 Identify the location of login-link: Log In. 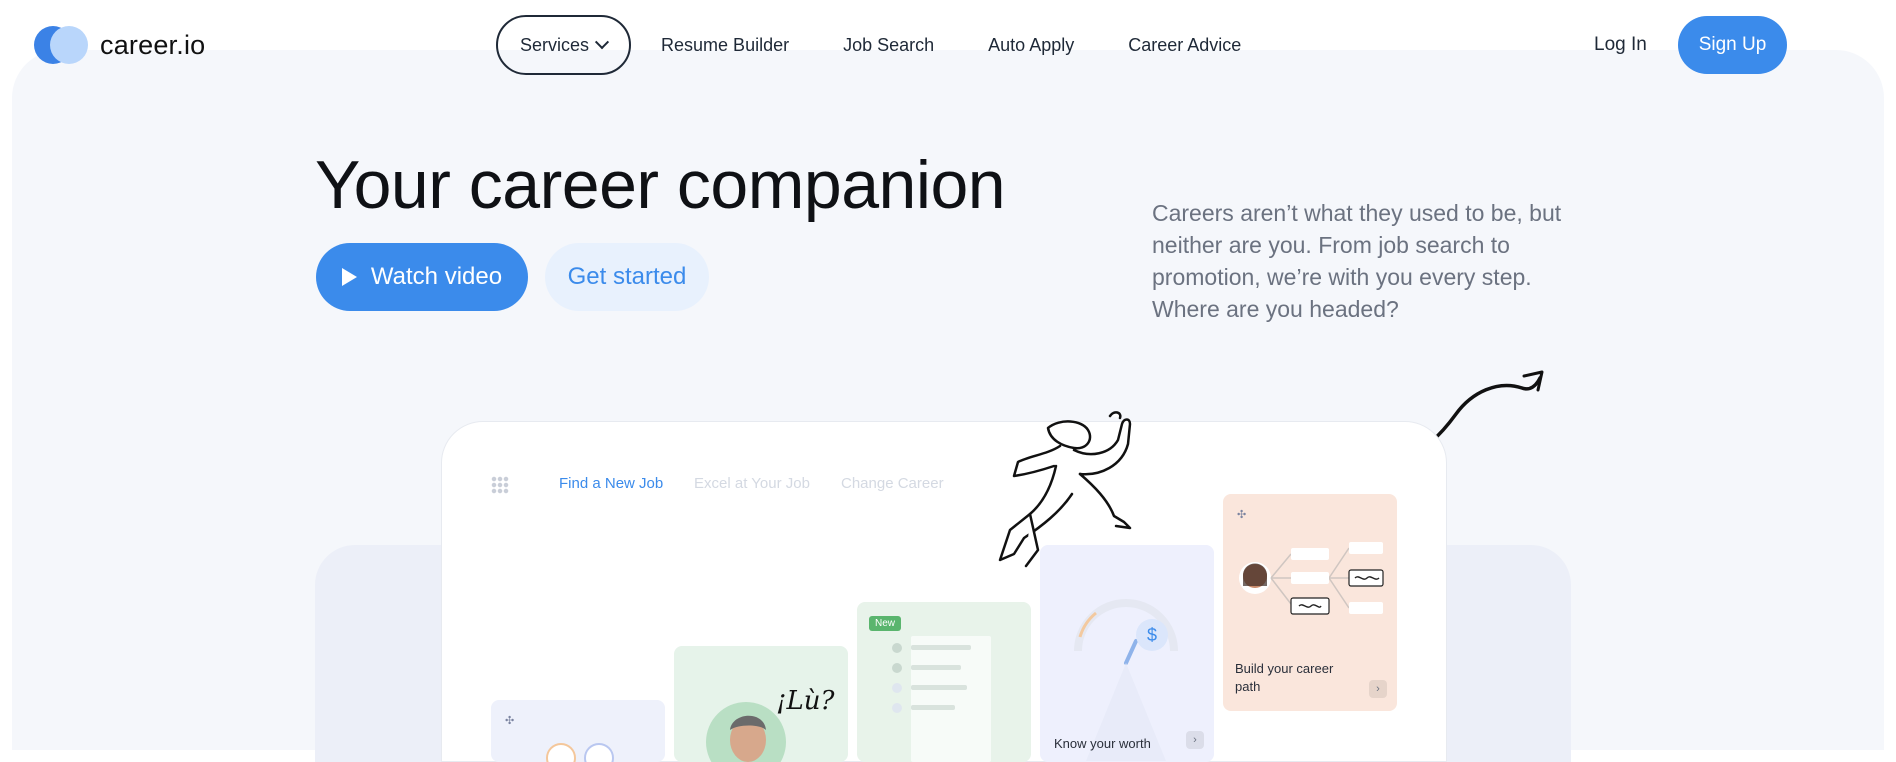
(1620, 45).